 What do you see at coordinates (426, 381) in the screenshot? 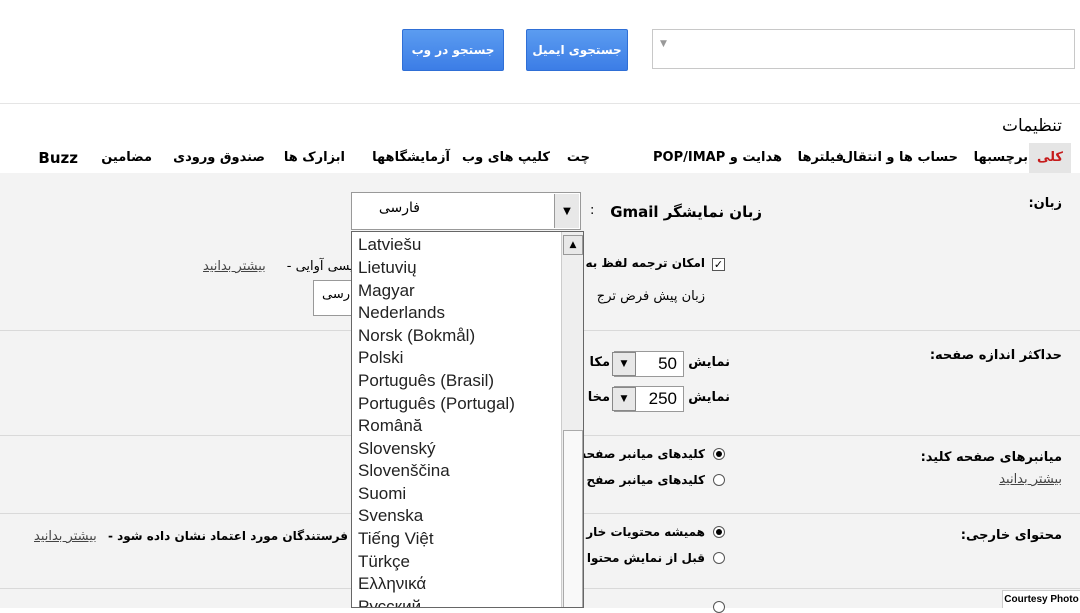
I see `language-option: Português (Brasil)` at bounding box center [426, 381].